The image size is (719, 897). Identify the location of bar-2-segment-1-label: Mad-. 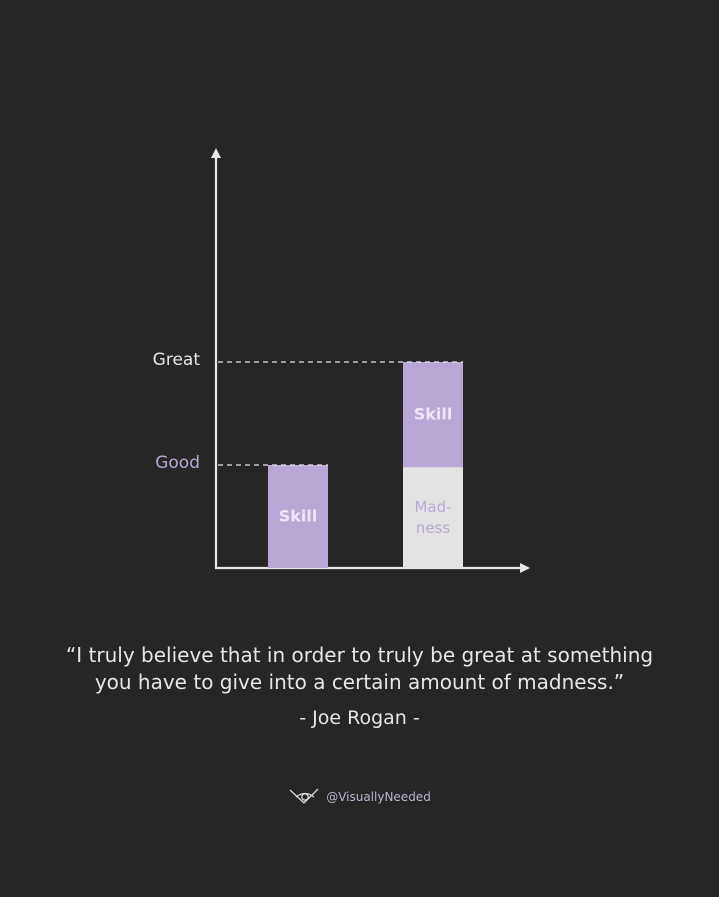
(432, 507).